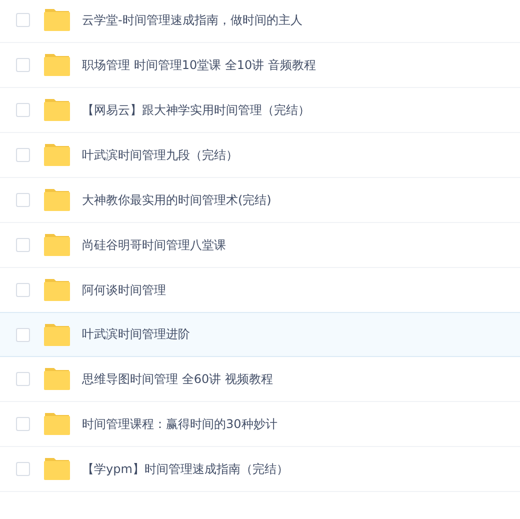  I want to click on folder-name: 叶武滨时间管理进阶, so click(136, 334).